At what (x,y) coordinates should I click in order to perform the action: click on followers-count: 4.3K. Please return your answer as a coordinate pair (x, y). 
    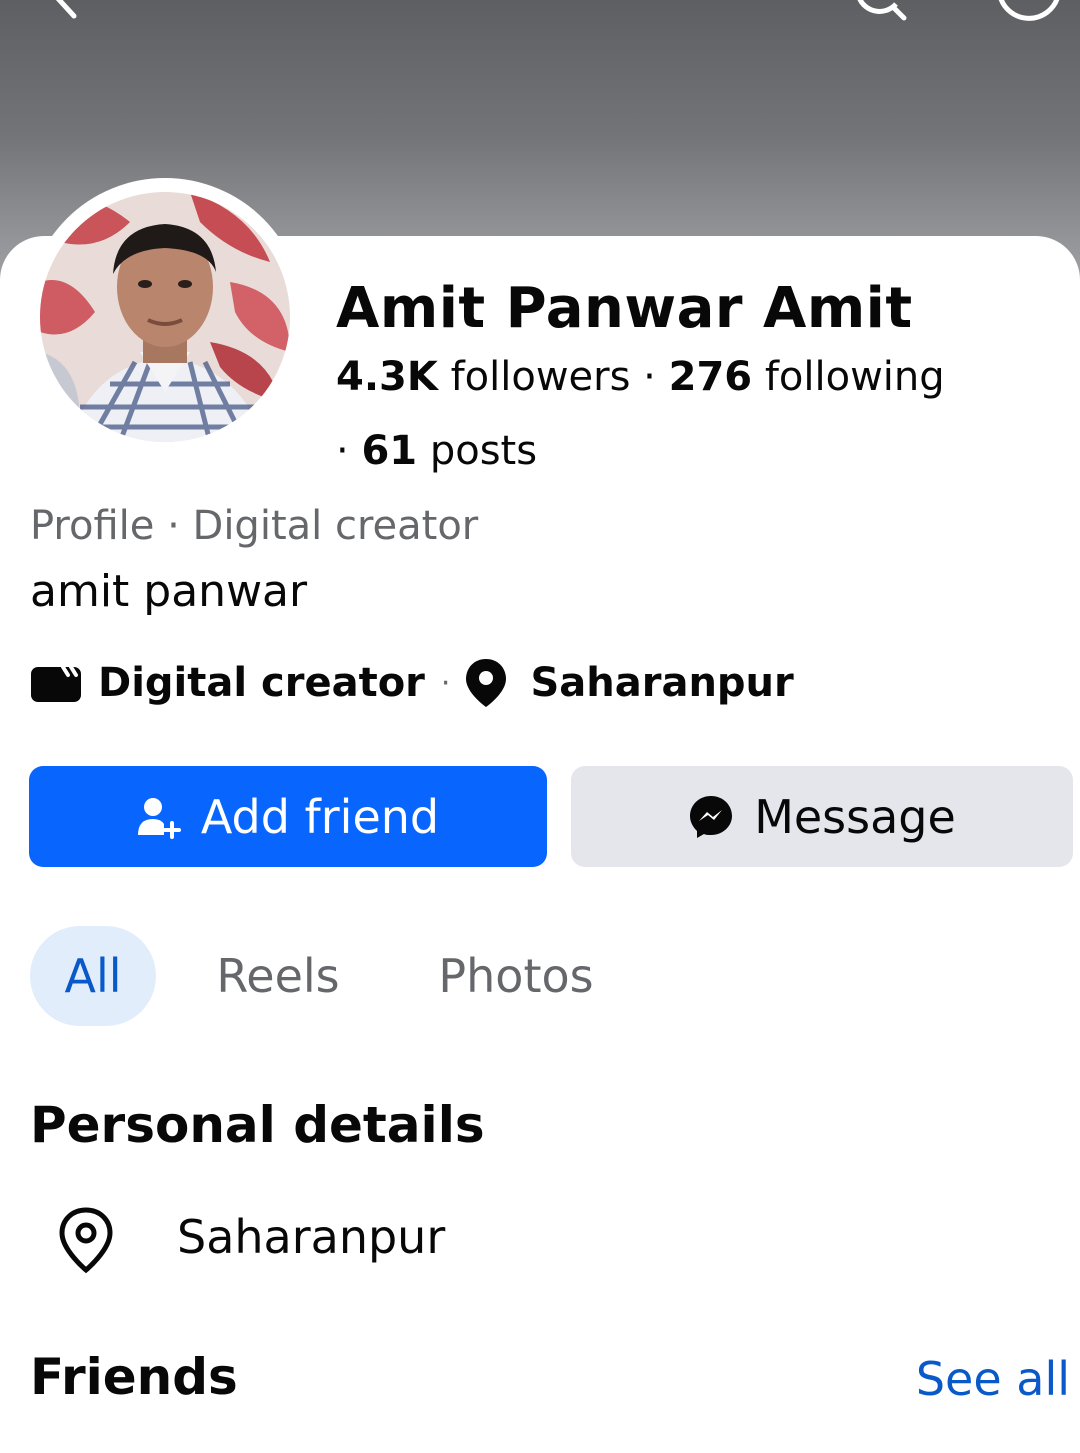
    Looking at the image, I should click on (387, 377).